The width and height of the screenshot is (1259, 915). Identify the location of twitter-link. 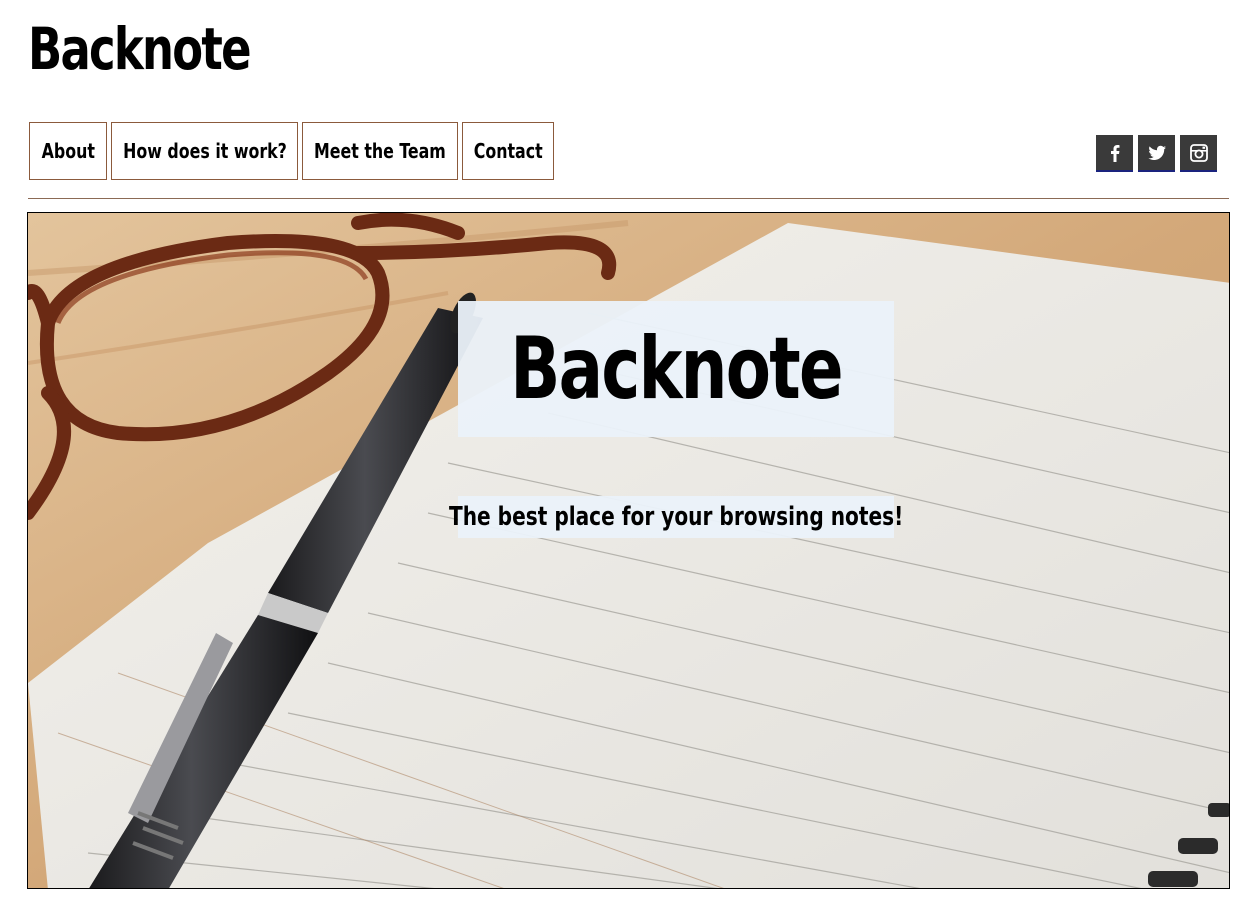
(1156, 153).